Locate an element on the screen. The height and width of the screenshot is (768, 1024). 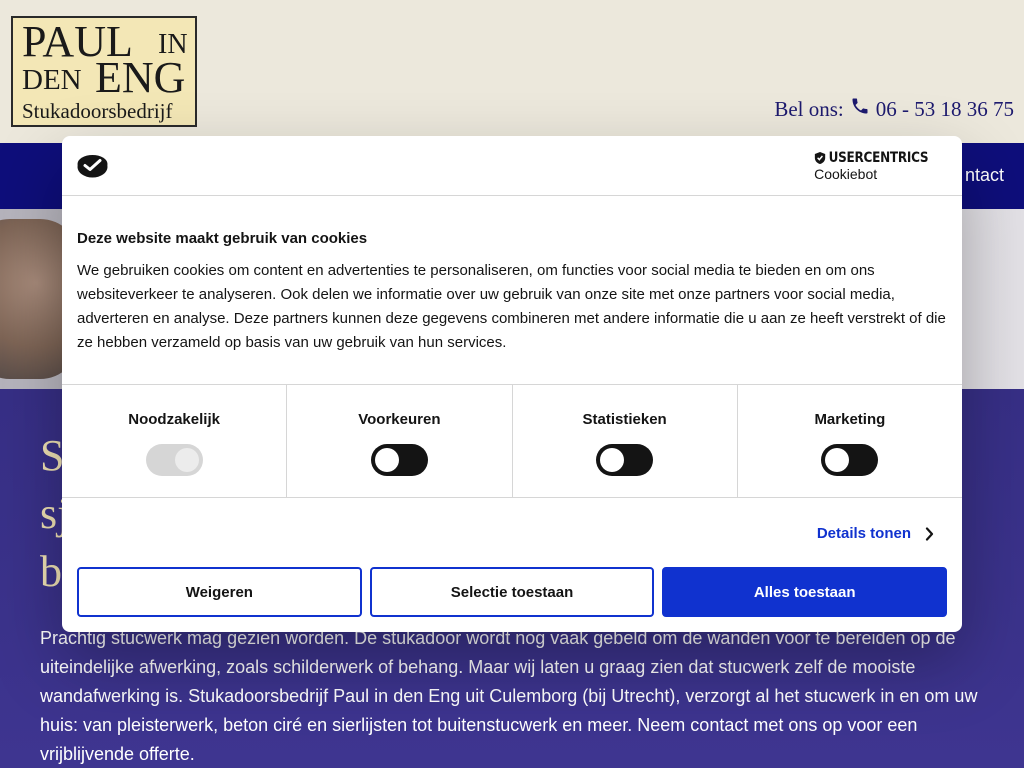
details-label: Details tonen is located at coordinates (863, 533).